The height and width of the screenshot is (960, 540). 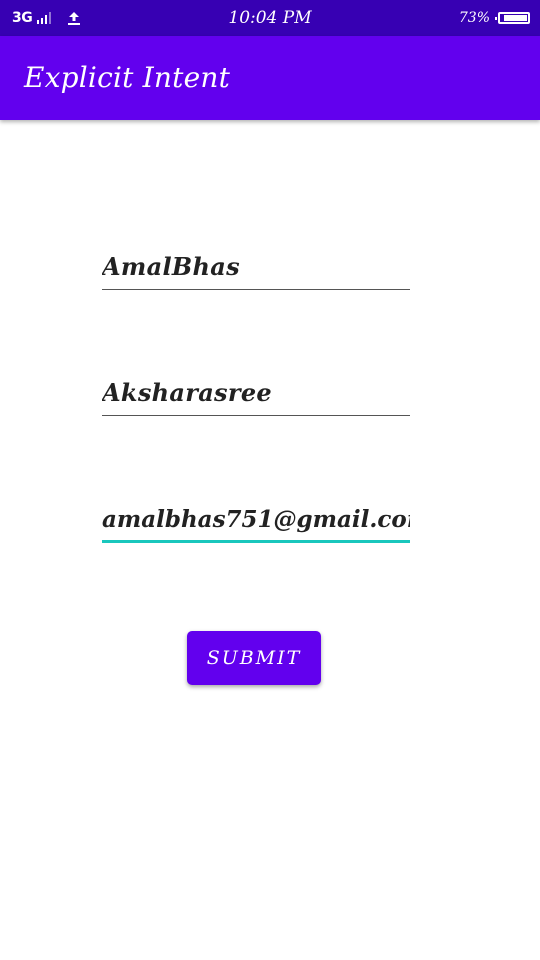 What do you see at coordinates (254, 658) in the screenshot?
I see `submit-button: SUBMIT` at bounding box center [254, 658].